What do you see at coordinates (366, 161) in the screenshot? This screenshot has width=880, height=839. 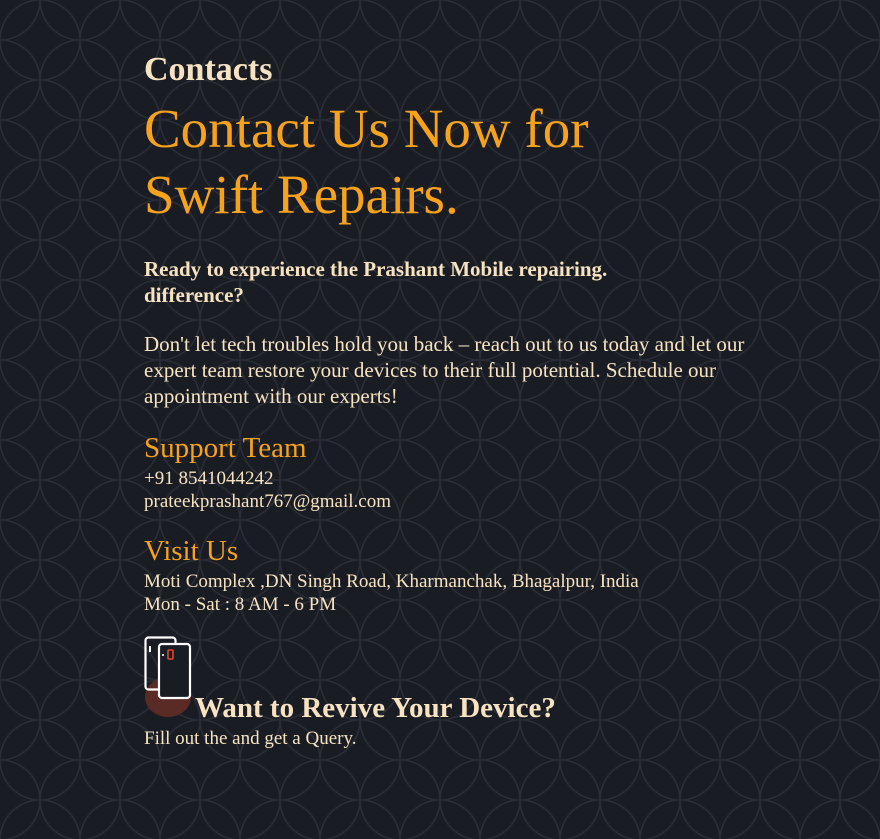 I see `page-headline: Contact Us Now for Swift Repairs.` at bounding box center [366, 161].